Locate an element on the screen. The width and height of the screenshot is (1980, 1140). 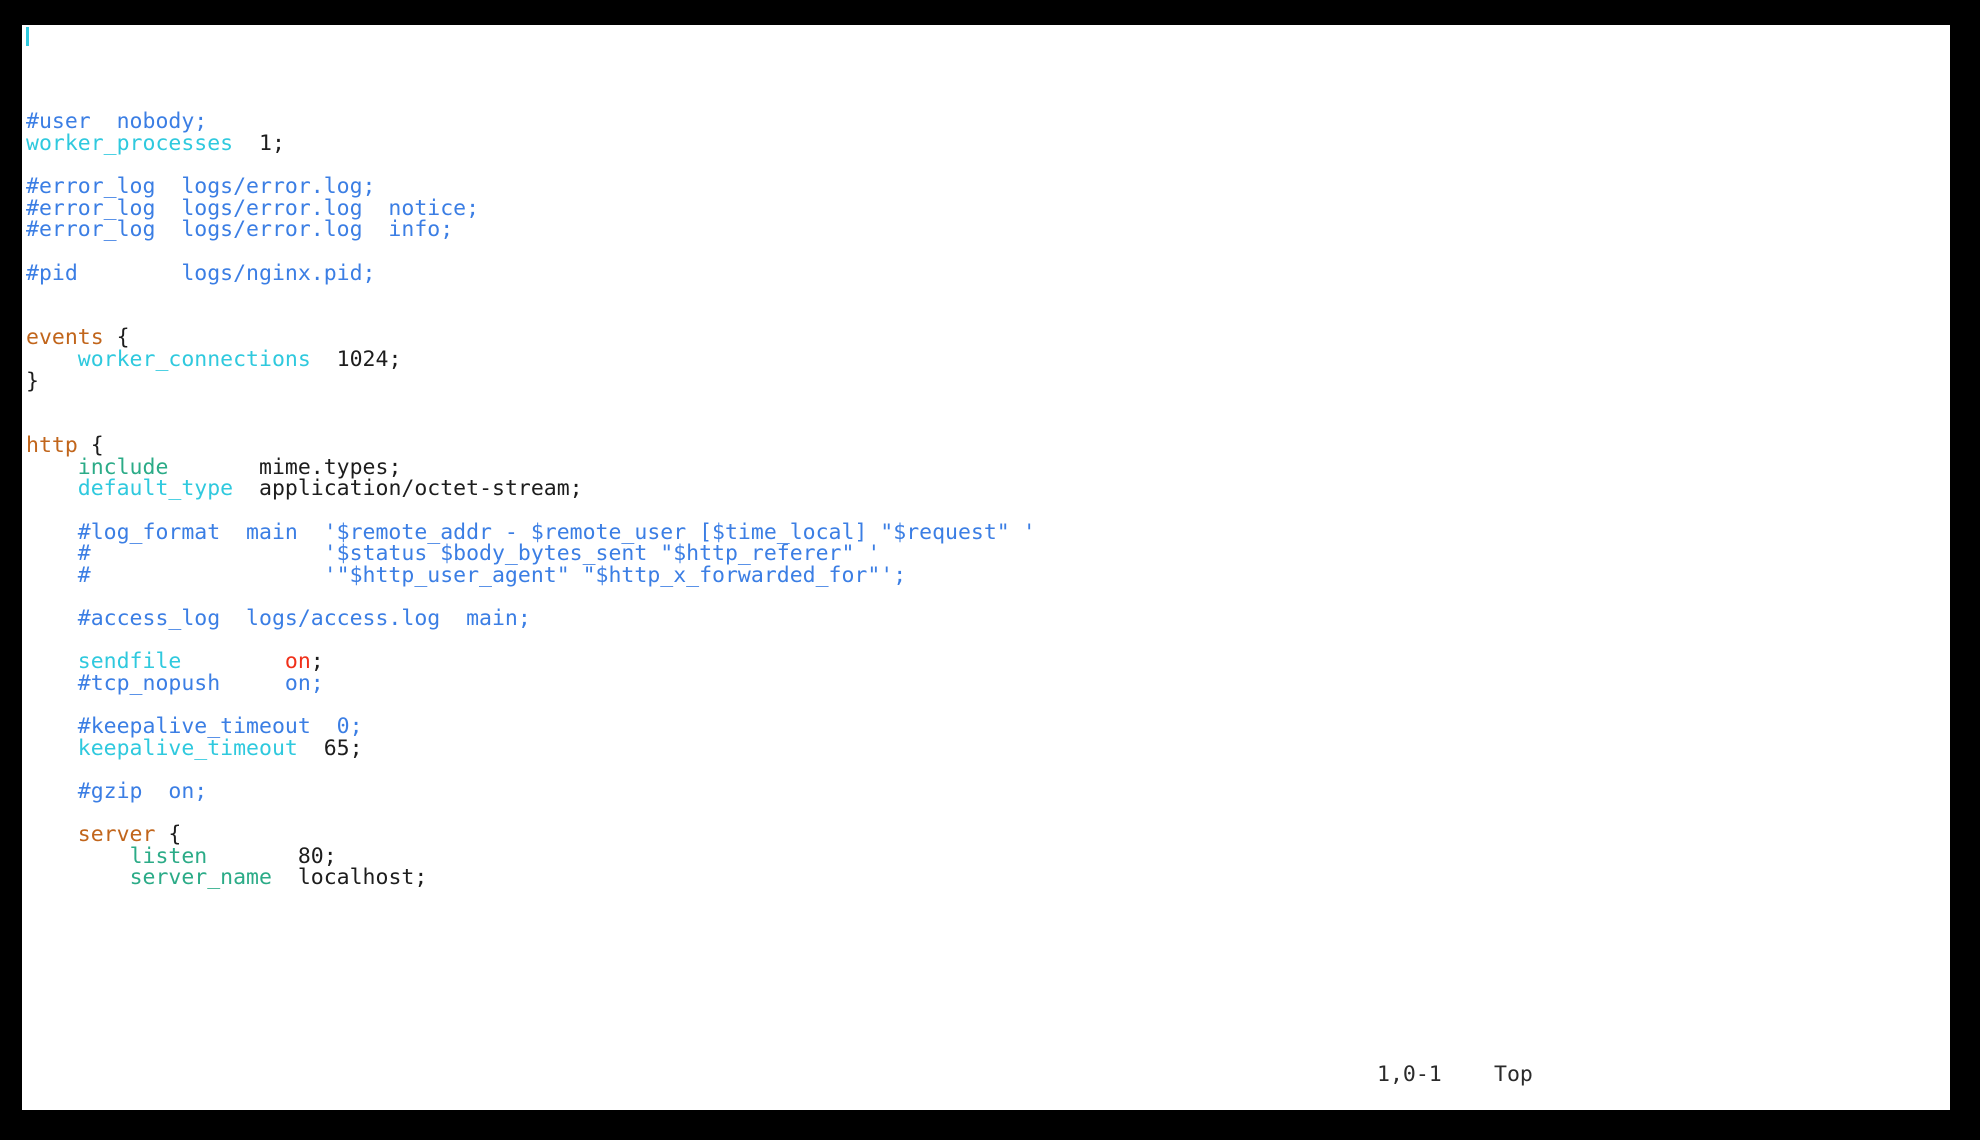
code-line: events { is located at coordinates (986, 338).